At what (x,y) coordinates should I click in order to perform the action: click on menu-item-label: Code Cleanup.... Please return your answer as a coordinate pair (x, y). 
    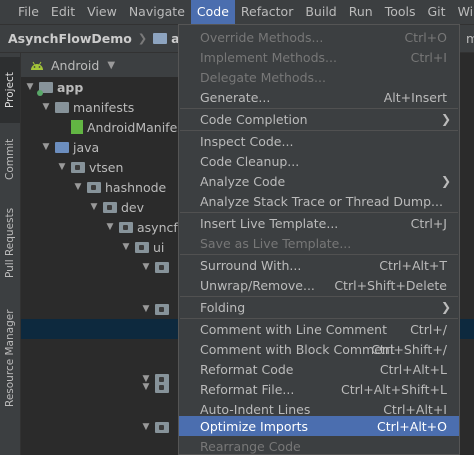
    Looking at the image, I should click on (250, 161).